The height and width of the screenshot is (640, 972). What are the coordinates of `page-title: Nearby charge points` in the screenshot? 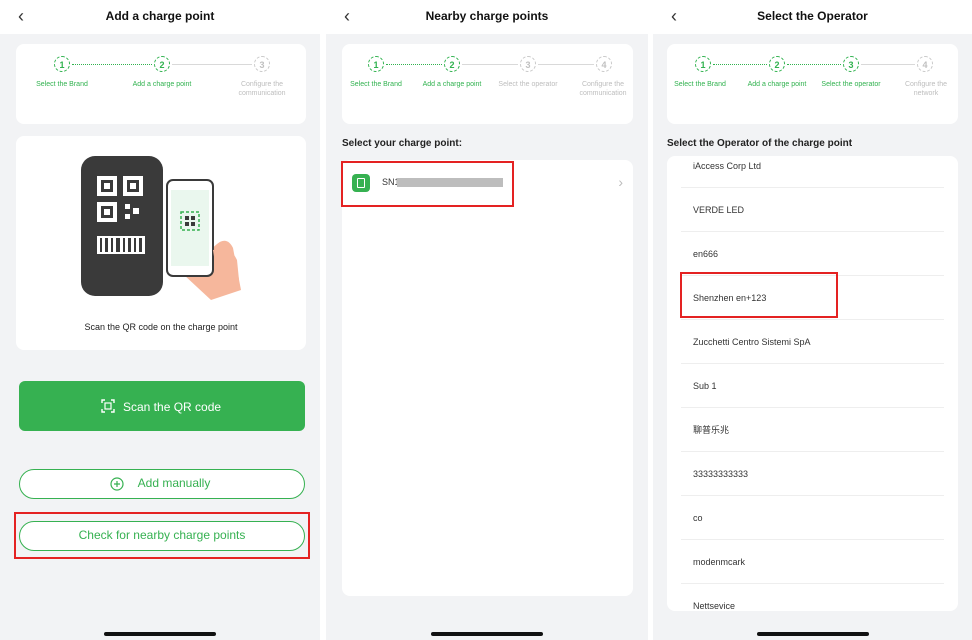 It's located at (487, 16).